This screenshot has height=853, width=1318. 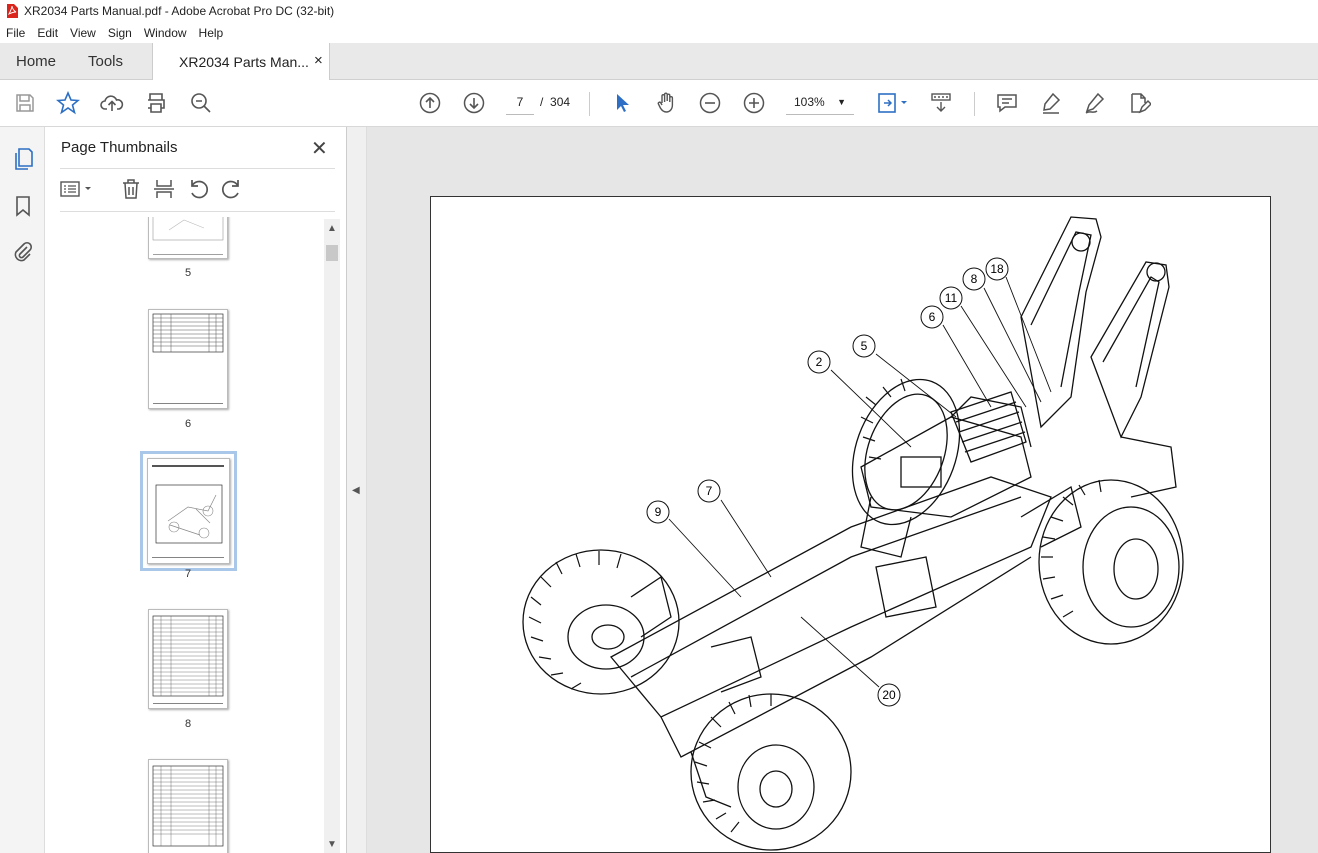 I want to click on scroll-mode-icon, so click(x=941, y=103).